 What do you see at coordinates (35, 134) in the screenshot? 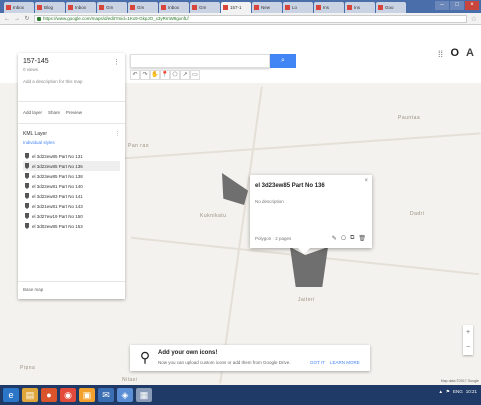
I see `layer-name: KML Layer` at bounding box center [35, 134].